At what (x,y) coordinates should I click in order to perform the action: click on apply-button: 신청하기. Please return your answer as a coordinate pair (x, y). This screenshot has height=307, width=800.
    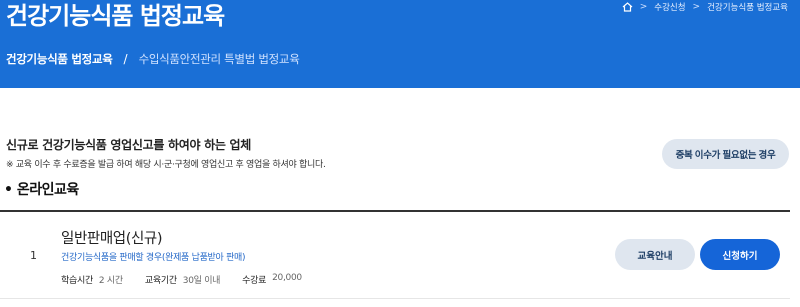
    Looking at the image, I should click on (740, 254).